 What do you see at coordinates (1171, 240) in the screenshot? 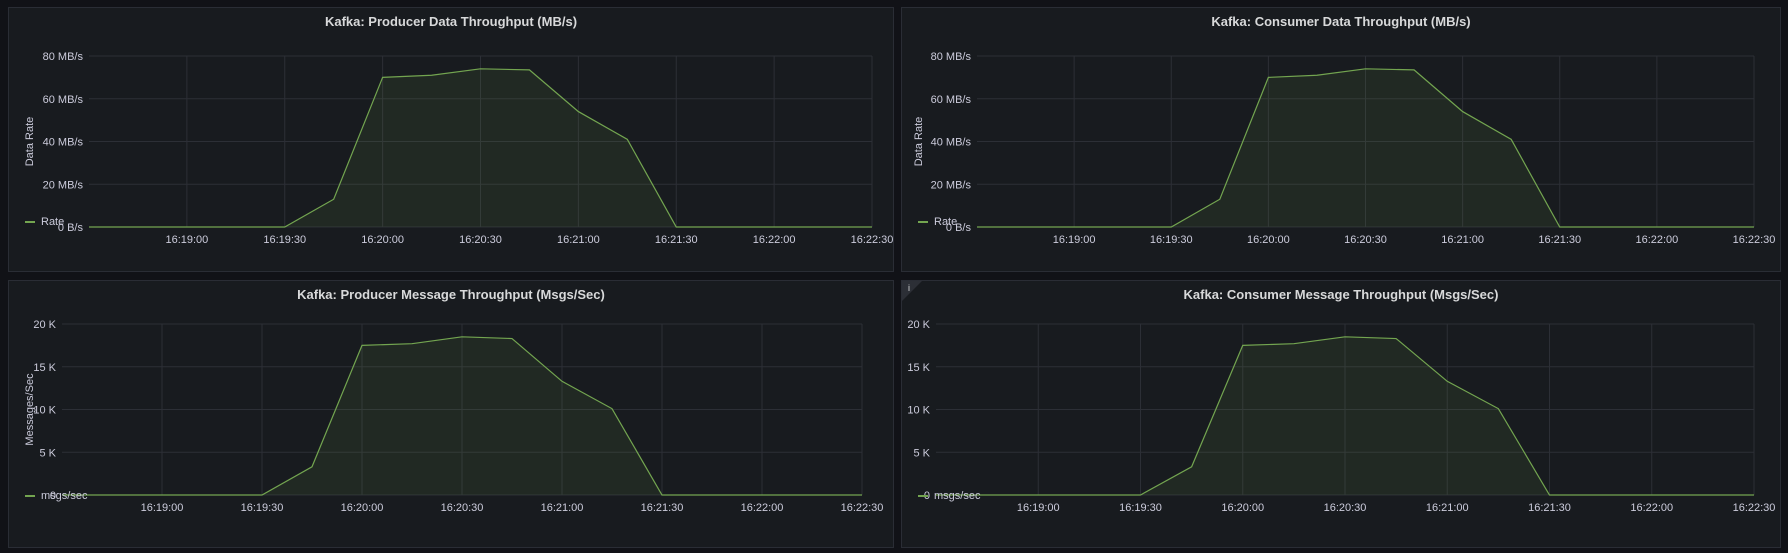
I see `x-tick-label: 16:19:30` at bounding box center [1171, 240].